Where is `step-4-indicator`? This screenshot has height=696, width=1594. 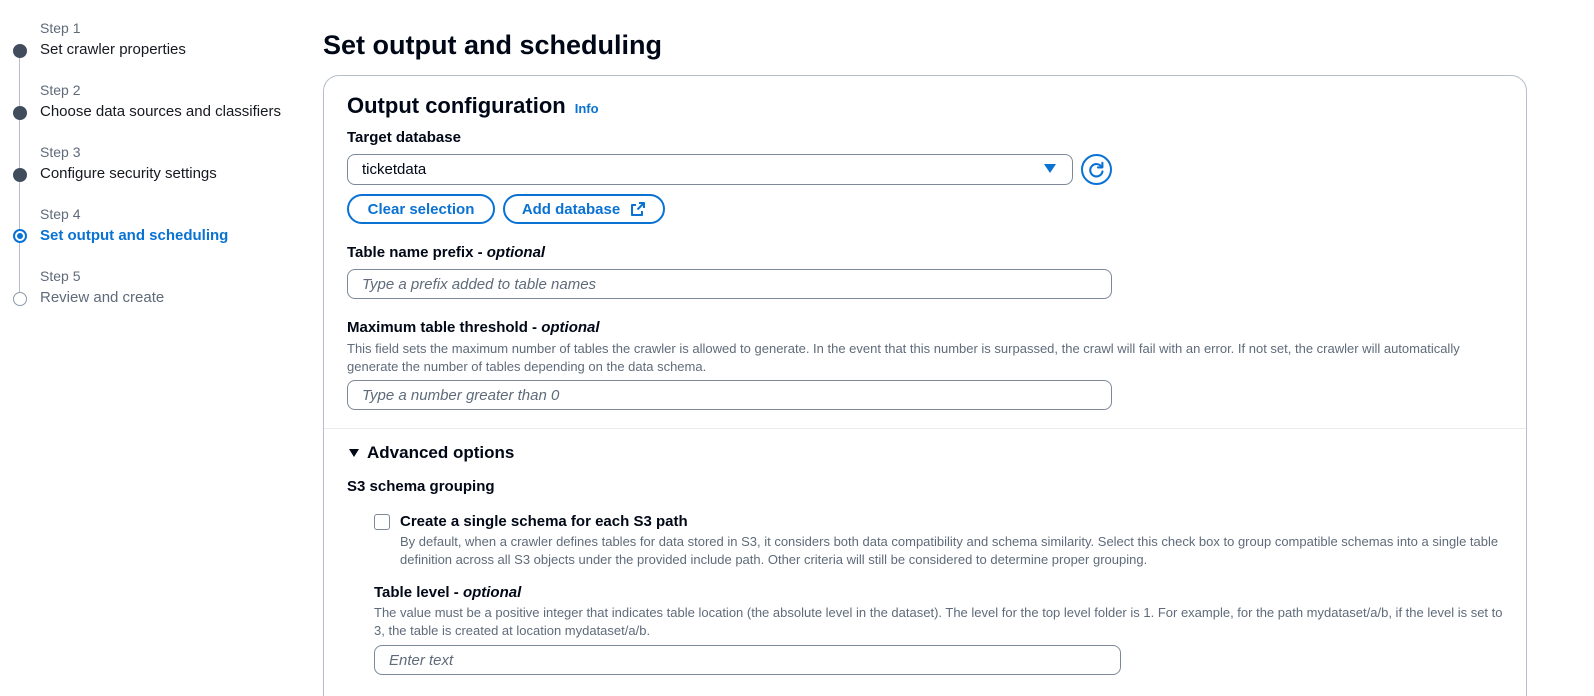
step-4-indicator is located at coordinates (20, 236).